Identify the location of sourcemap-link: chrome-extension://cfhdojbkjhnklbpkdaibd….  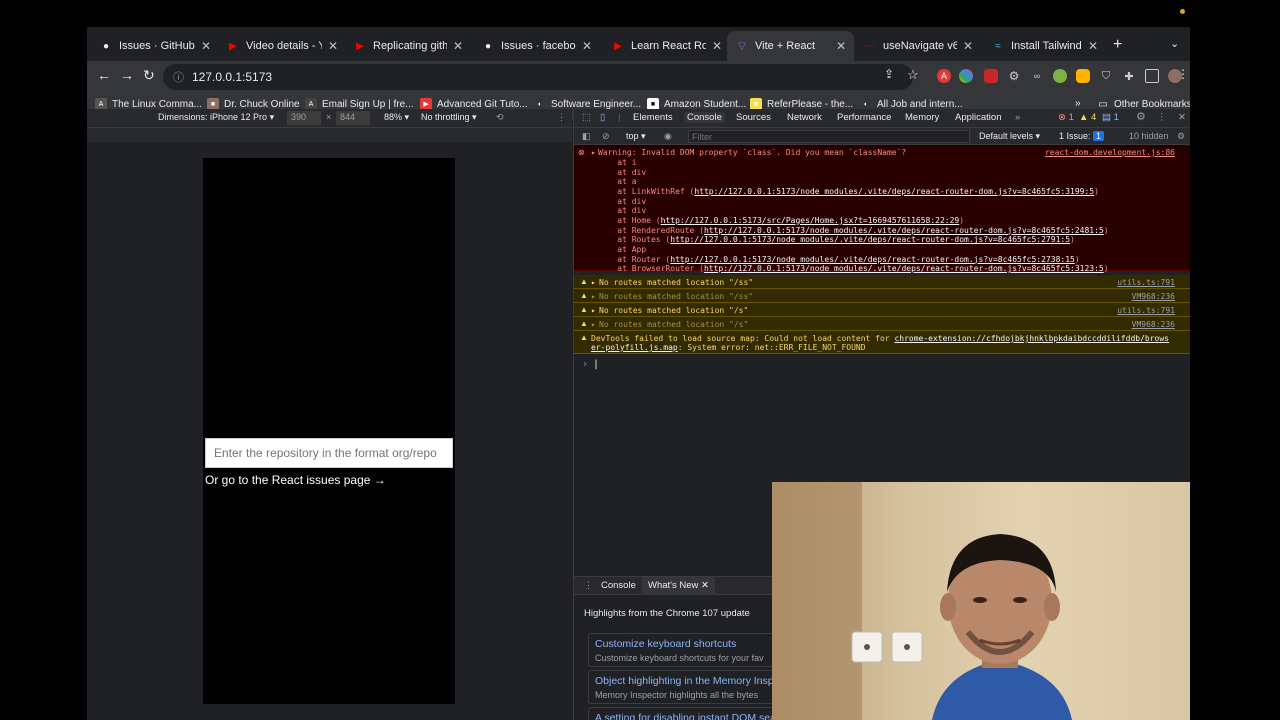
(1031, 338).